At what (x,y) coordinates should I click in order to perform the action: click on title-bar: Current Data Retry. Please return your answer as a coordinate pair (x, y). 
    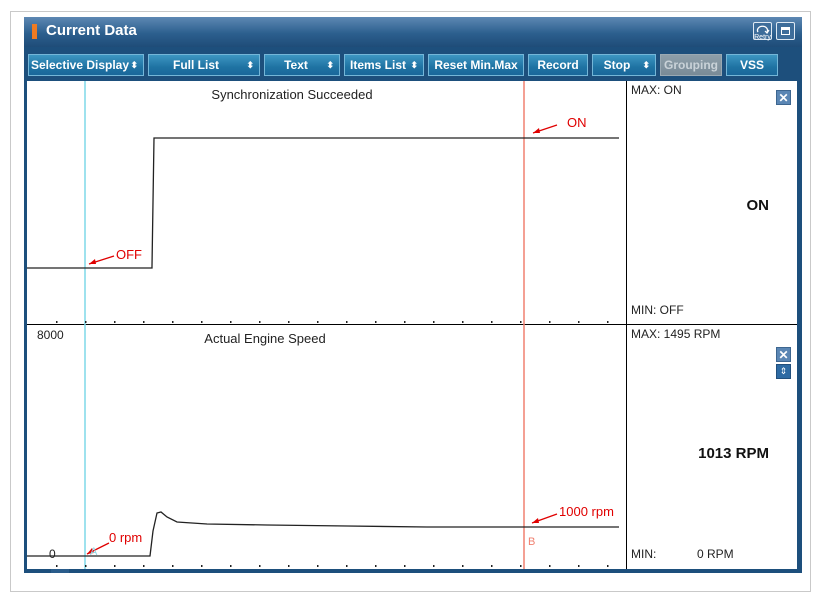
    Looking at the image, I should click on (413, 32).